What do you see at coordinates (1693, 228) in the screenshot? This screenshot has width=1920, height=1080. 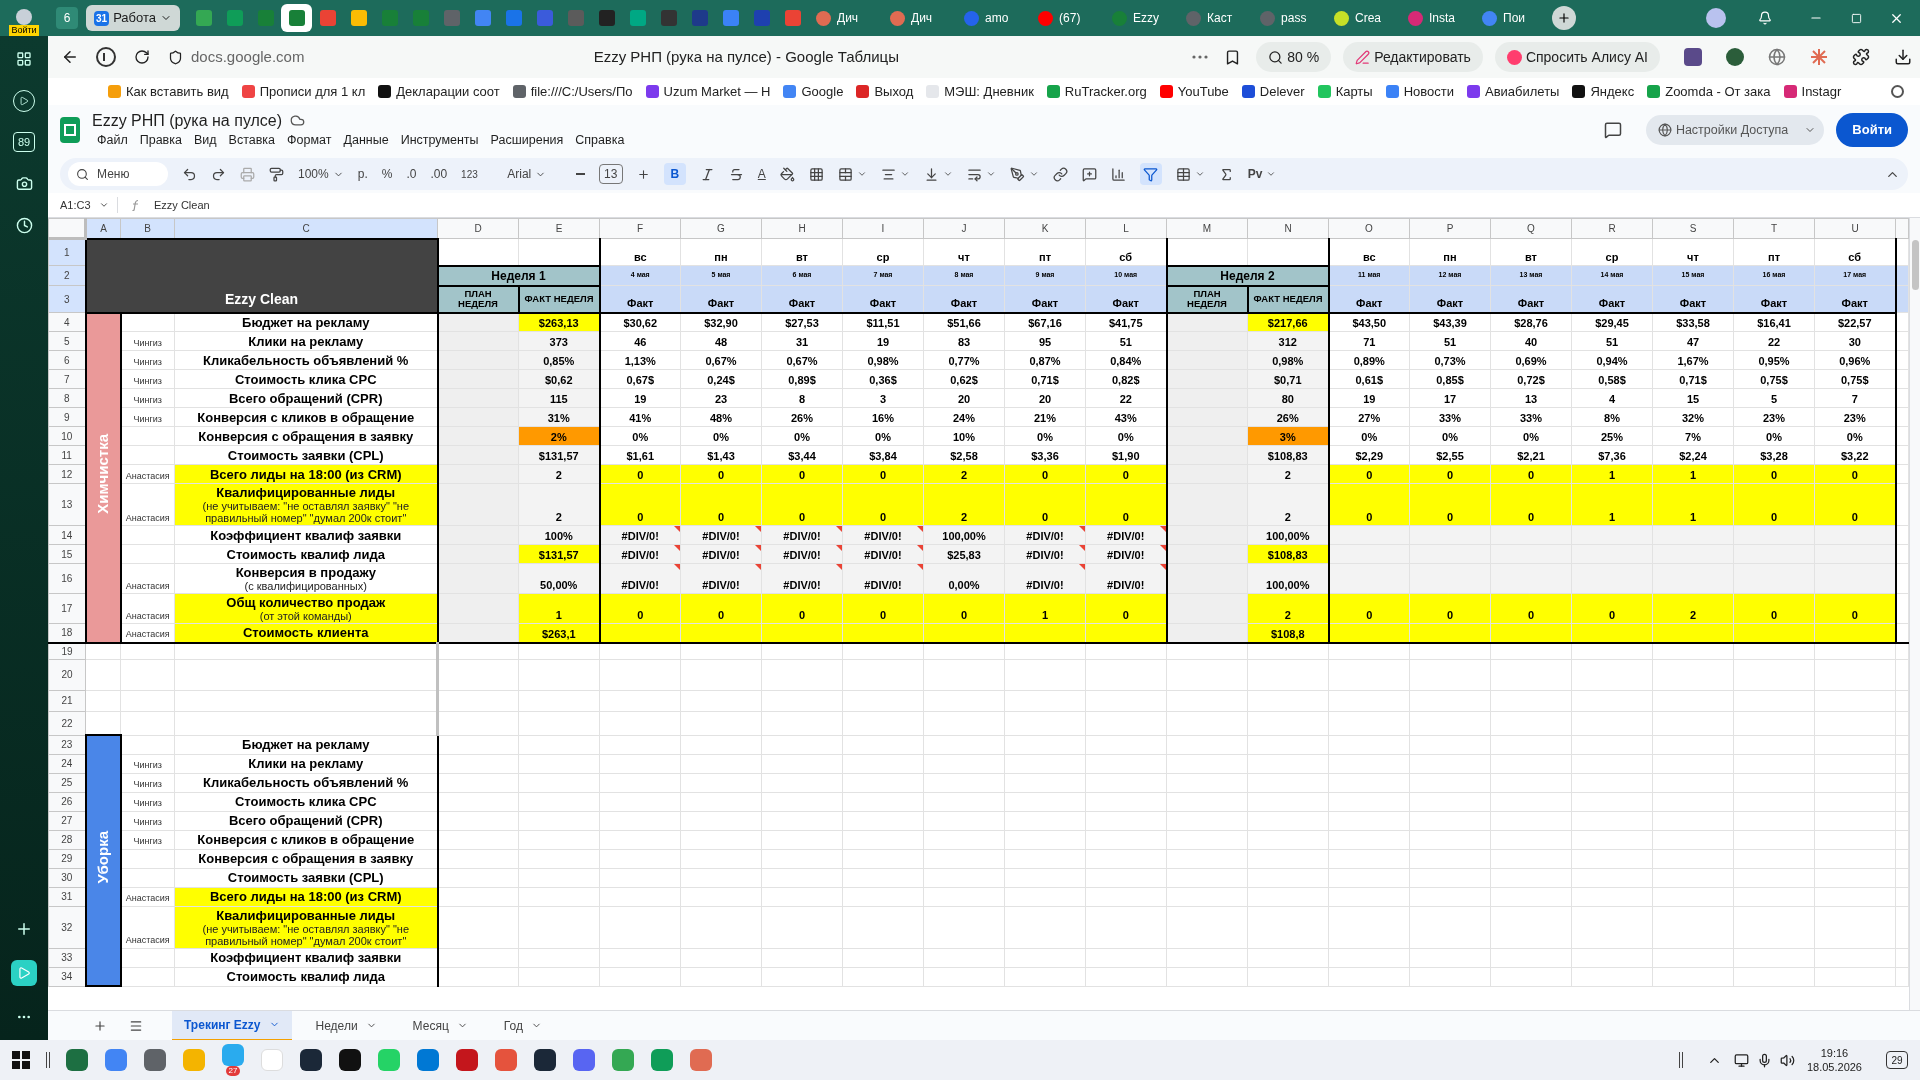 I see `column-header: S` at bounding box center [1693, 228].